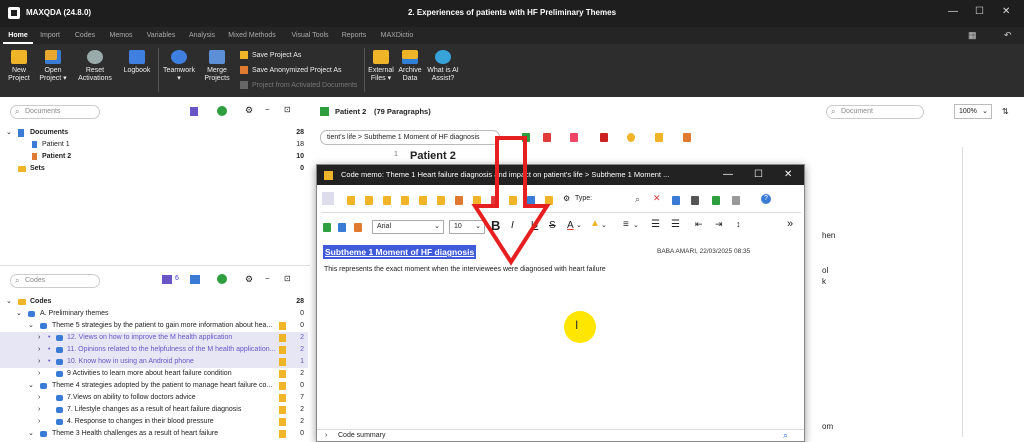 This screenshot has width=1024, height=442. What do you see at coordinates (675, 224) in the screenshot?
I see `numbered-list-button: ☰` at bounding box center [675, 224].